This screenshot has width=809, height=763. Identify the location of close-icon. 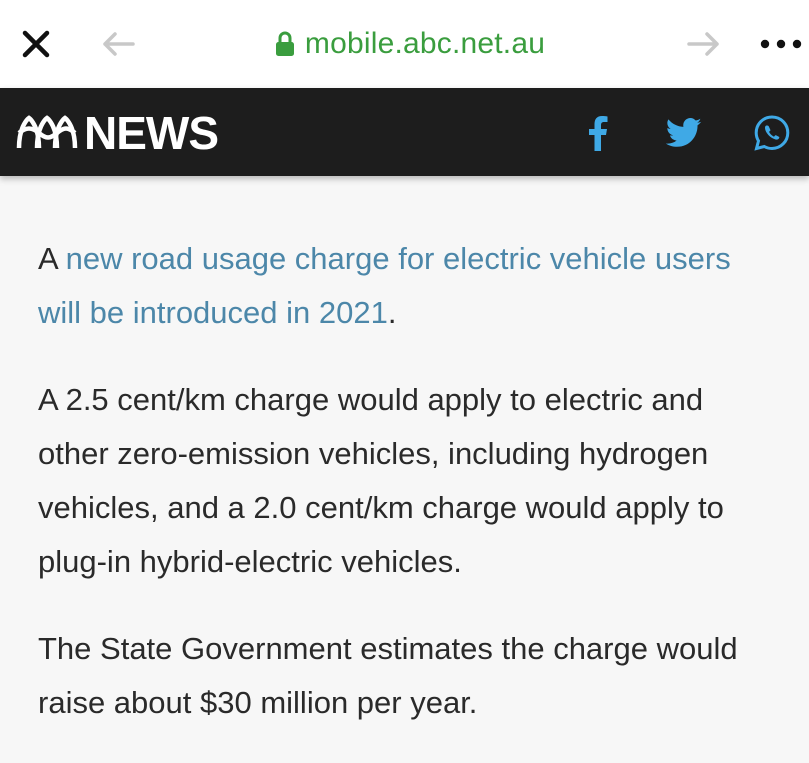
(36, 44).